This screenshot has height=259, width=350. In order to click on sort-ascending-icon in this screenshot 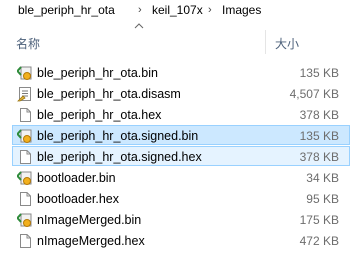, I will do `click(139, 26)`.